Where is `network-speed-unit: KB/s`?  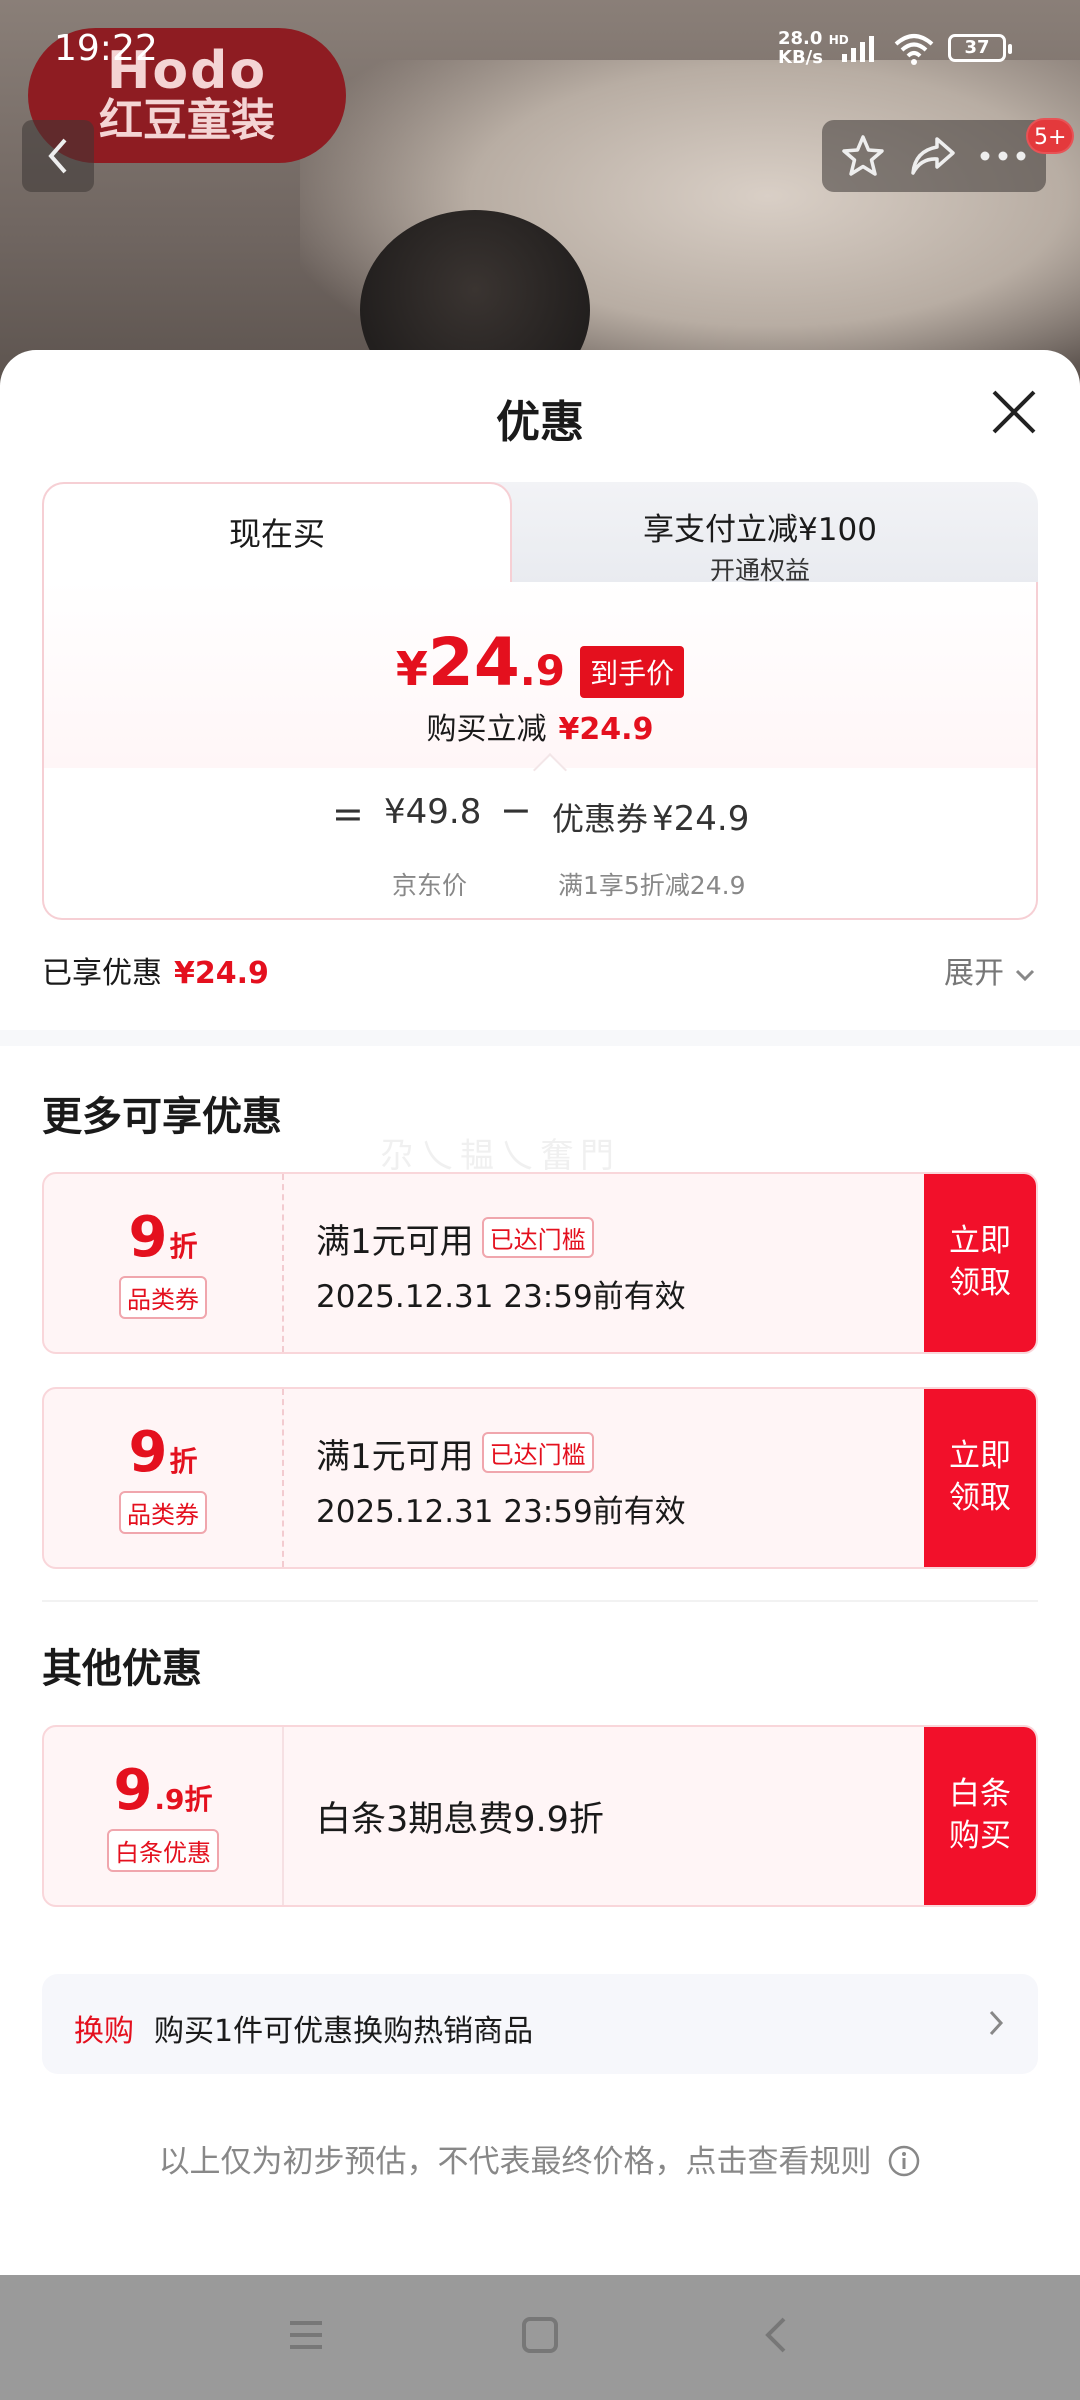 network-speed-unit: KB/s is located at coordinates (800, 57).